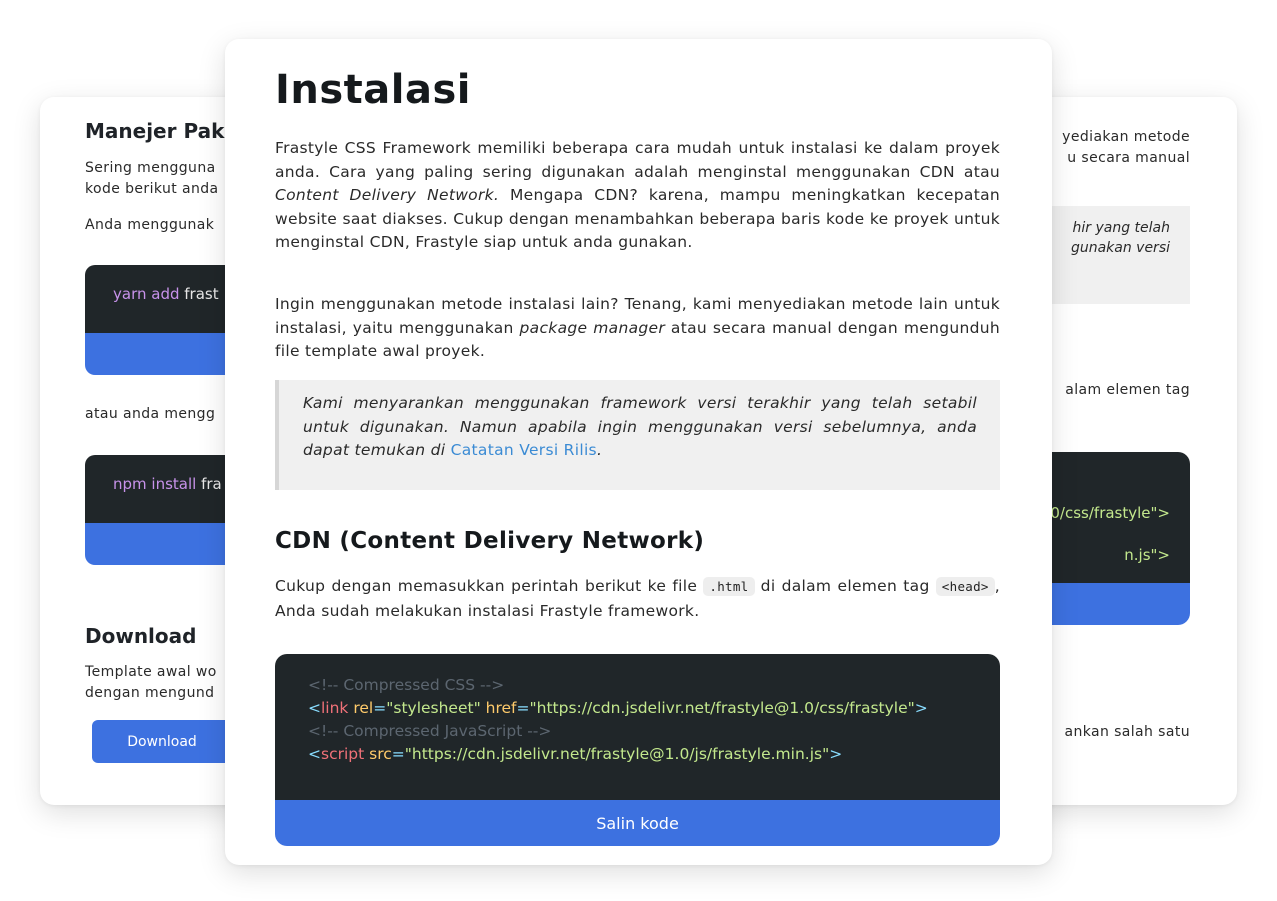 The image size is (1277, 901). Describe the element at coordinates (146, 294) in the screenshot. I see `yarn-command: yarn add` at that location.